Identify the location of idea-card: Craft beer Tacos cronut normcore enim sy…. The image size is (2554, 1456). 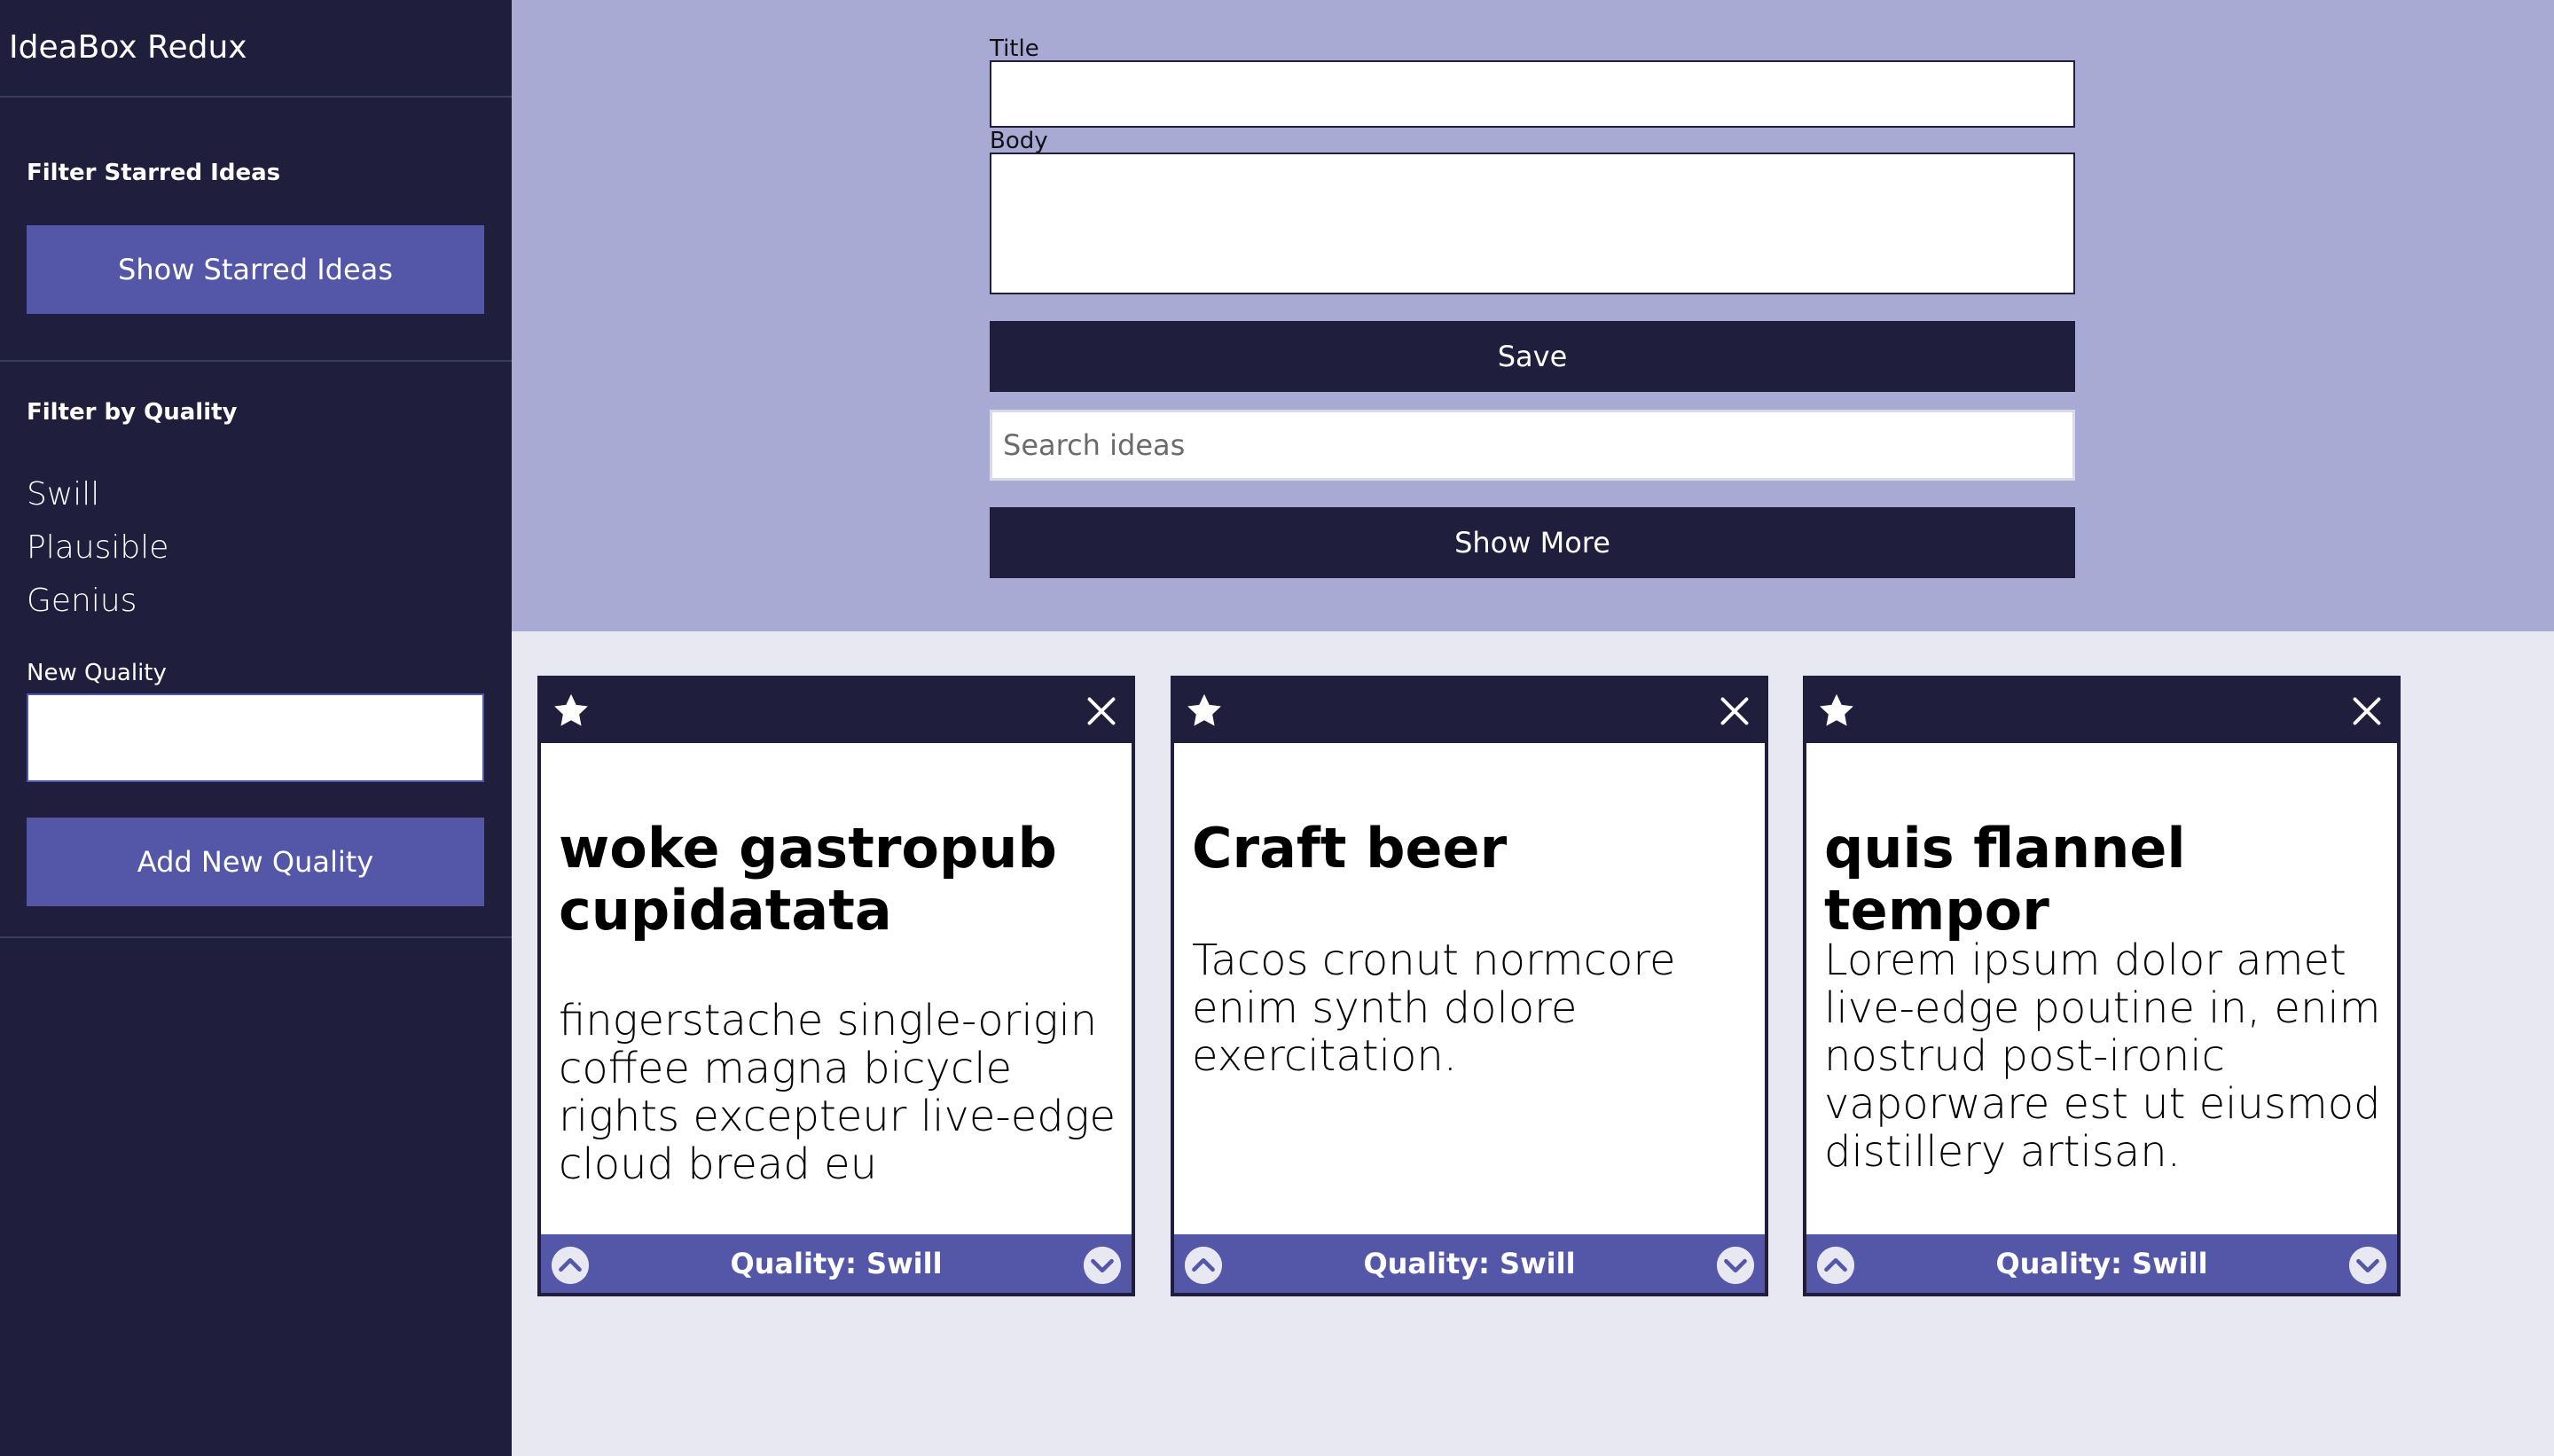
(1469, 986).